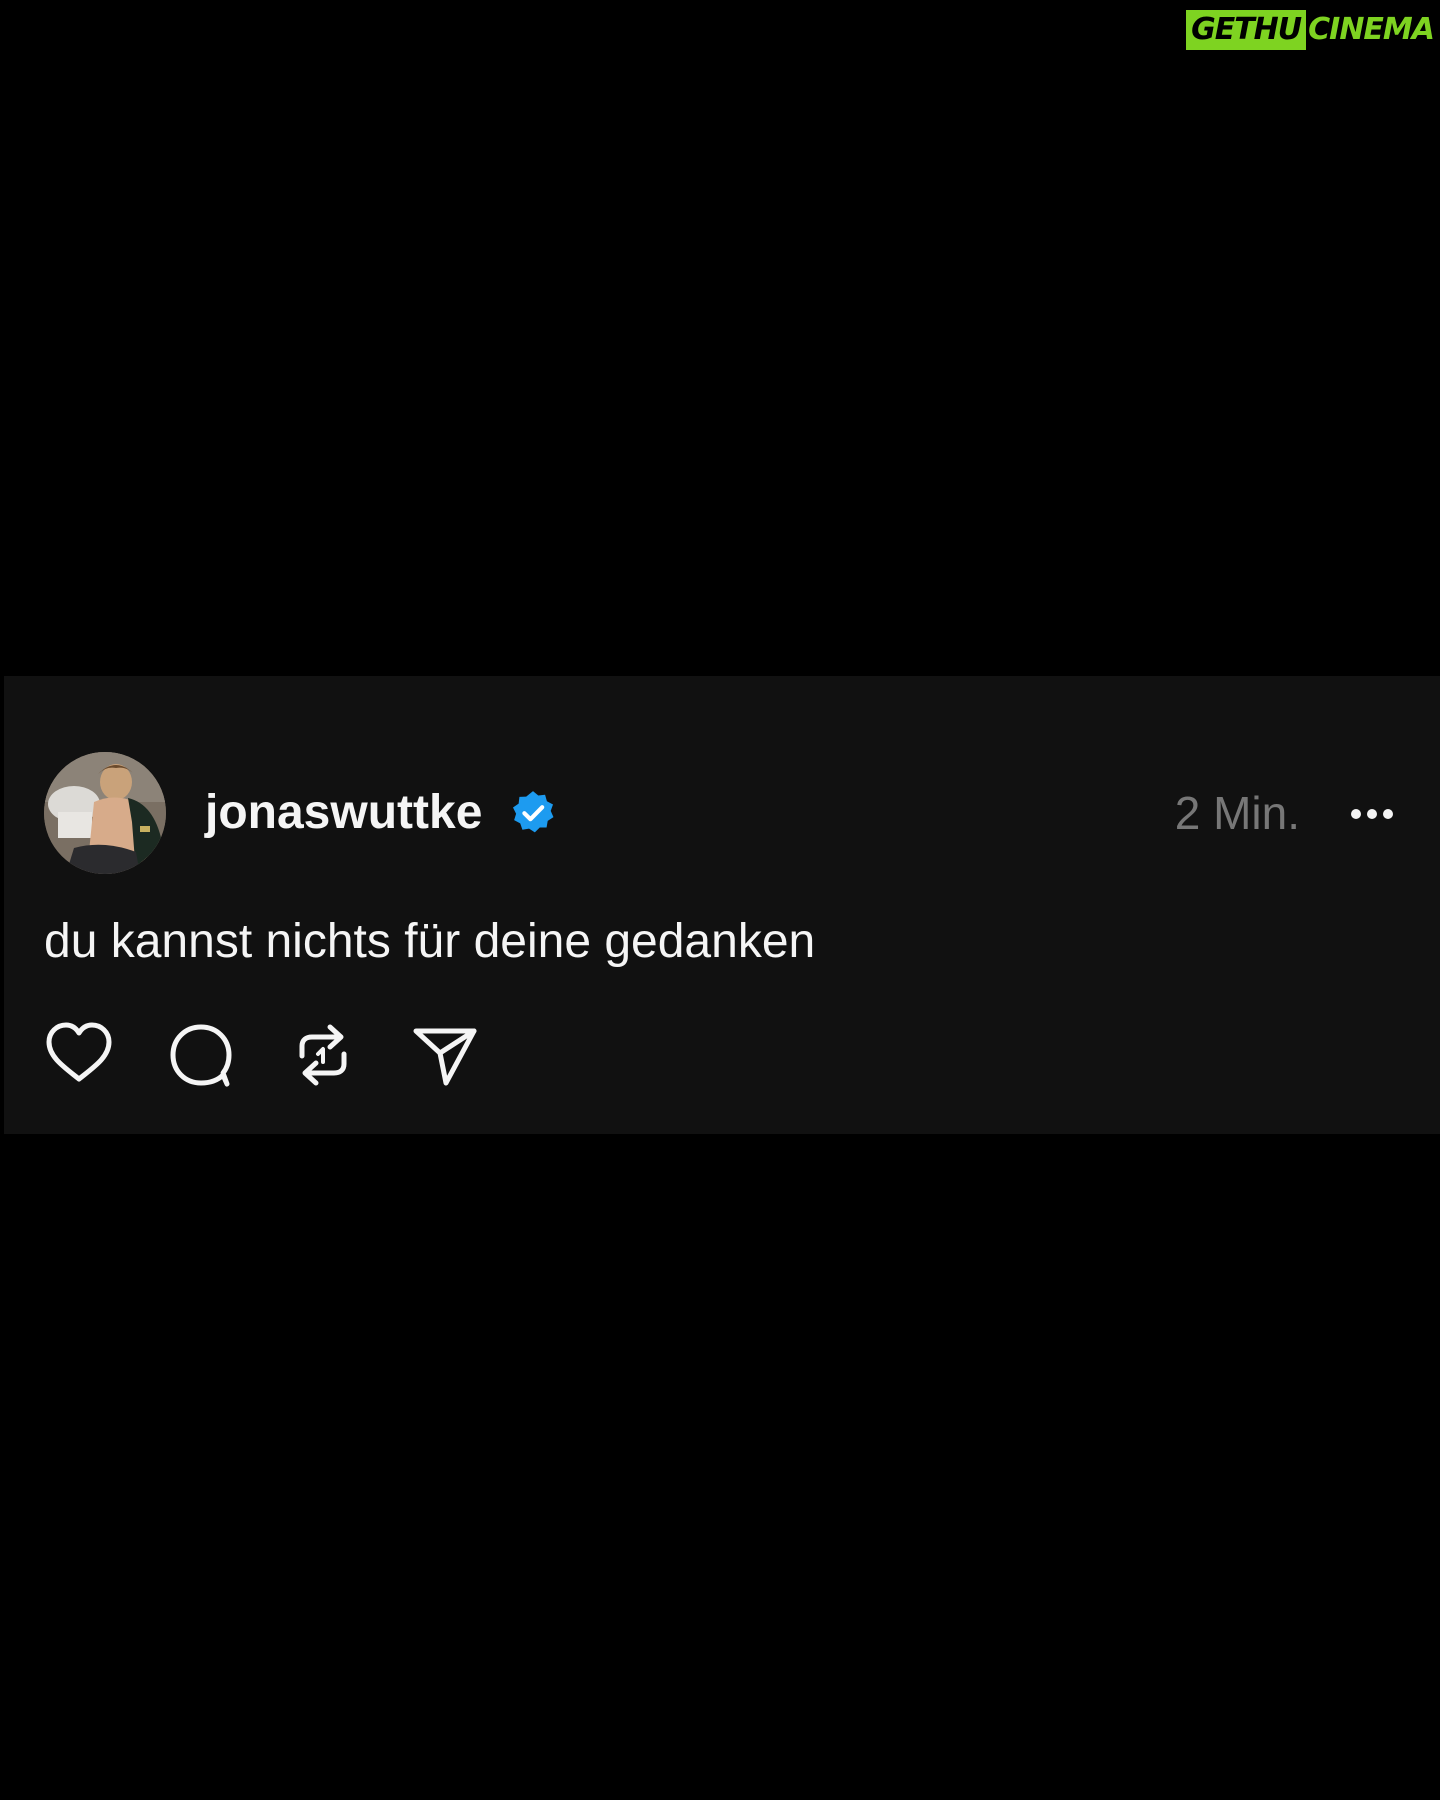 This screenshot has width=1440, height=1800. I want to click on send-icon, so click(445, 1055).